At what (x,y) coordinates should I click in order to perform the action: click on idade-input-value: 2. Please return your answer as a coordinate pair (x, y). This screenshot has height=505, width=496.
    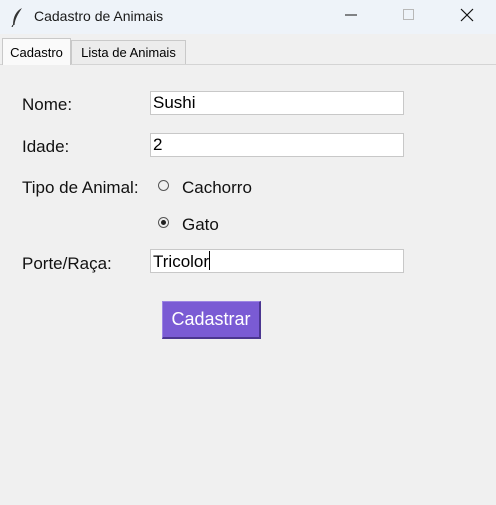
    Looking at the image, I should click on (158, 144).